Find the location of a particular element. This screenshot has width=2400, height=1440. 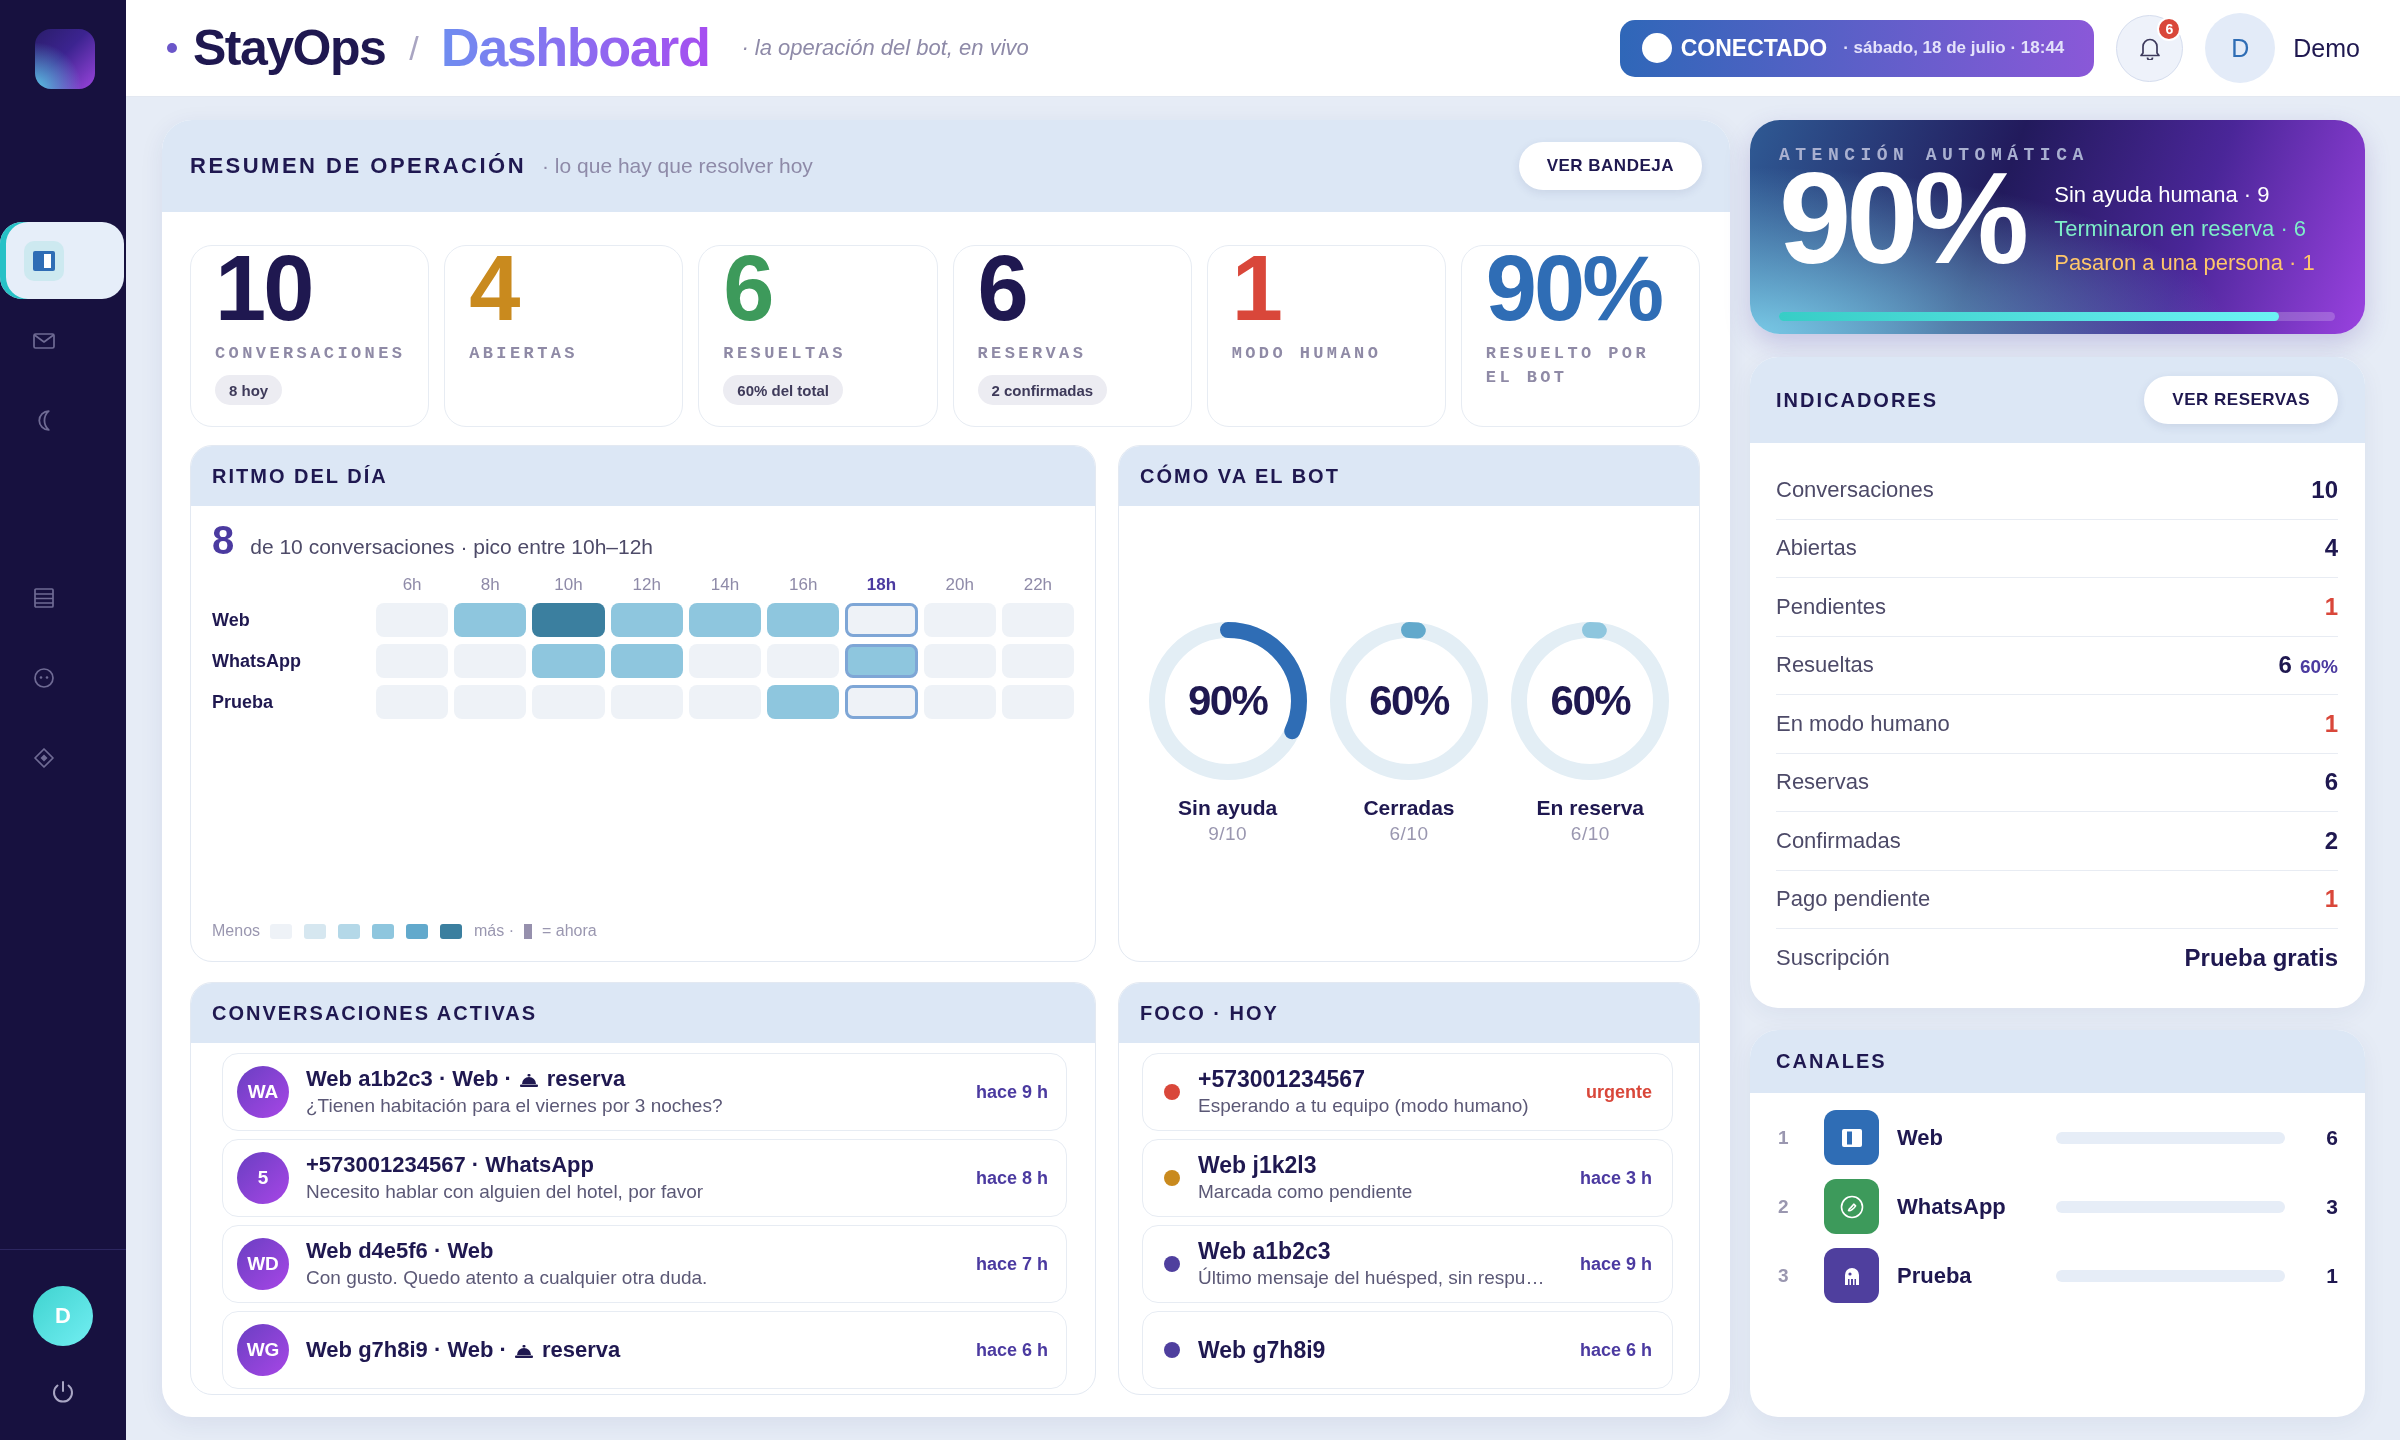

sidebar-button is located at coordinates (62, 260).